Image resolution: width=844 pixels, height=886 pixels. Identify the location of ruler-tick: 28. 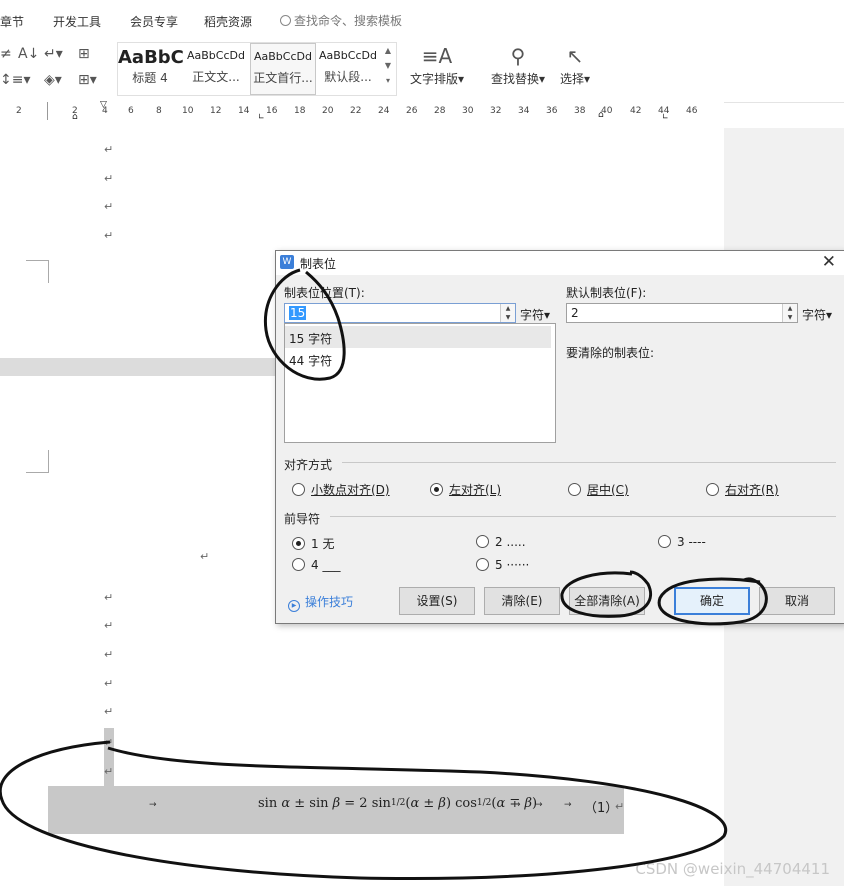
(440, 111).